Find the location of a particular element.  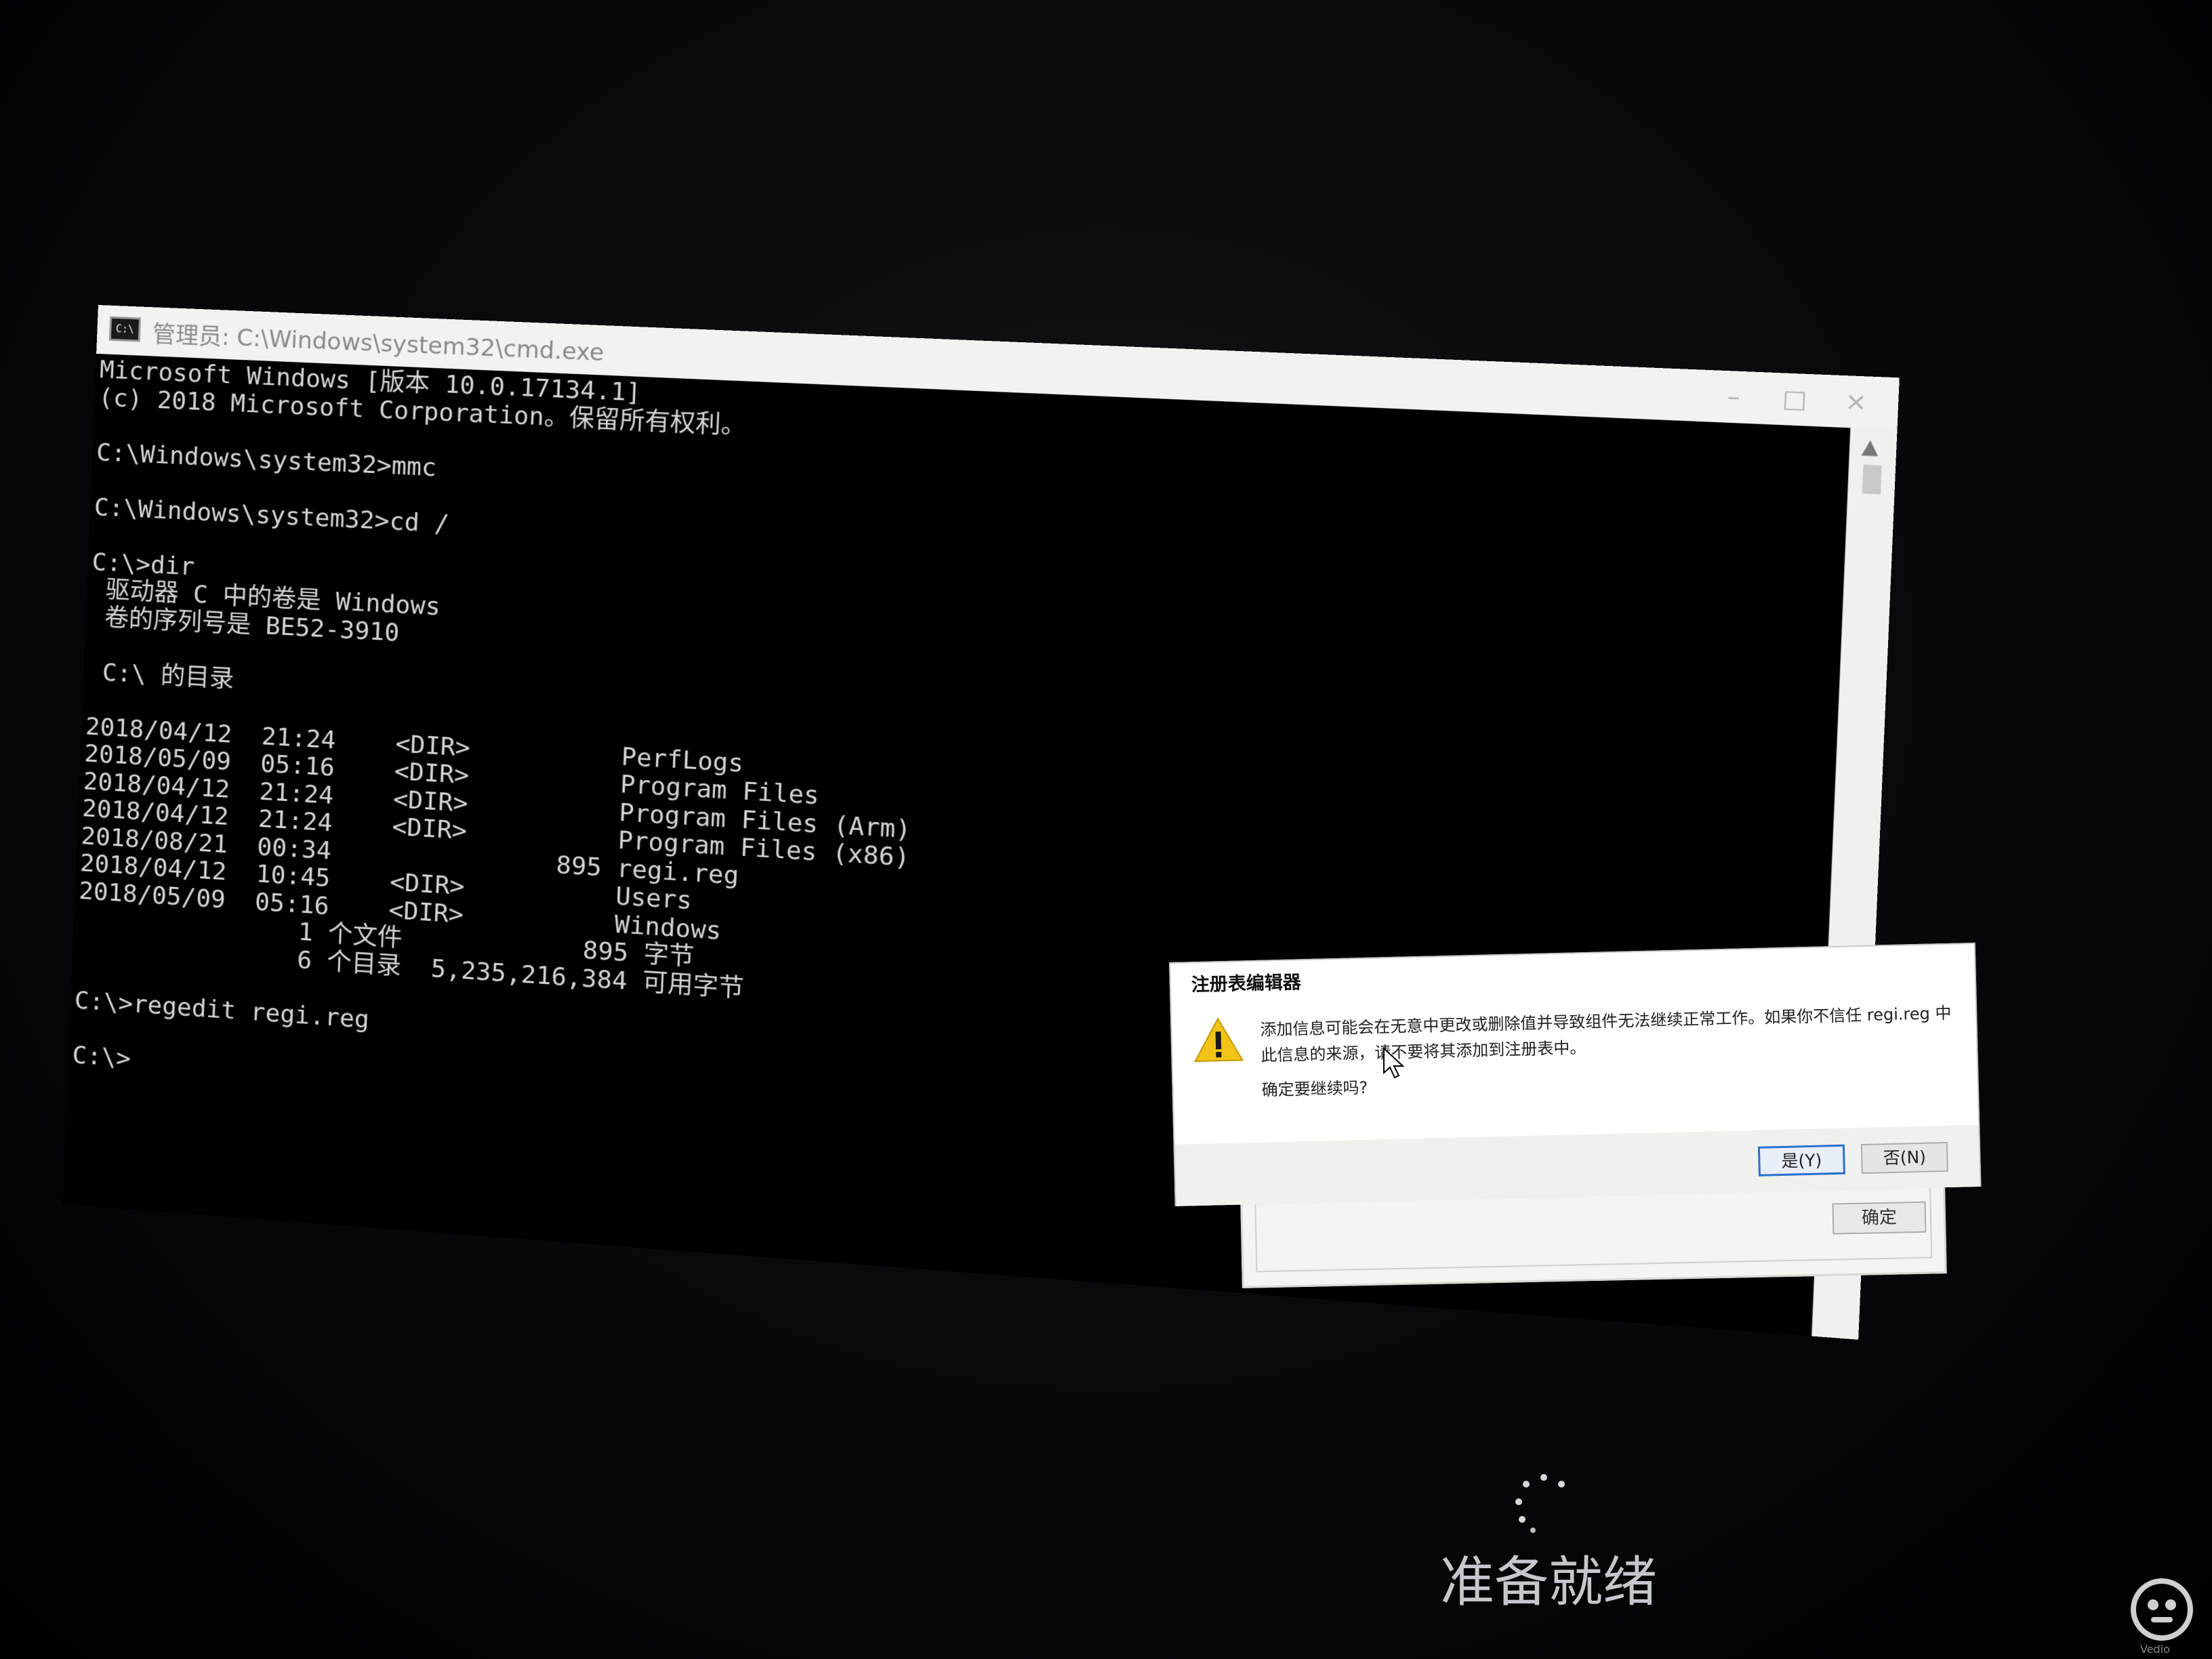

mouse-cursor-icon is located at coordinates (1394, 1063).